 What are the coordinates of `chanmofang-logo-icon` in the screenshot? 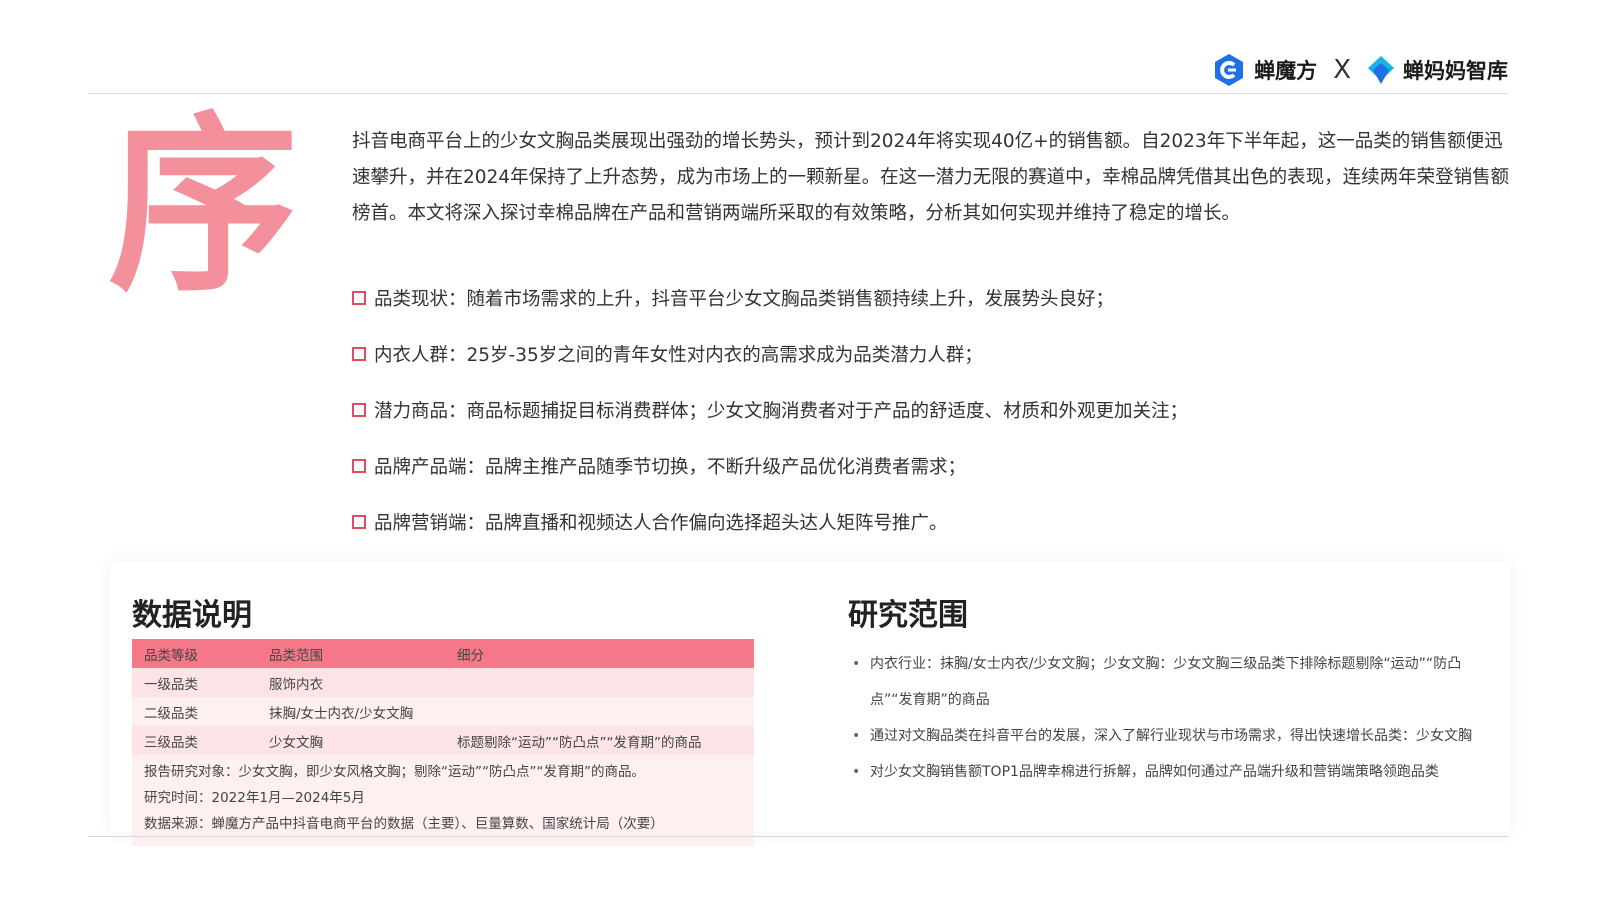 It's located at (1229, 70).